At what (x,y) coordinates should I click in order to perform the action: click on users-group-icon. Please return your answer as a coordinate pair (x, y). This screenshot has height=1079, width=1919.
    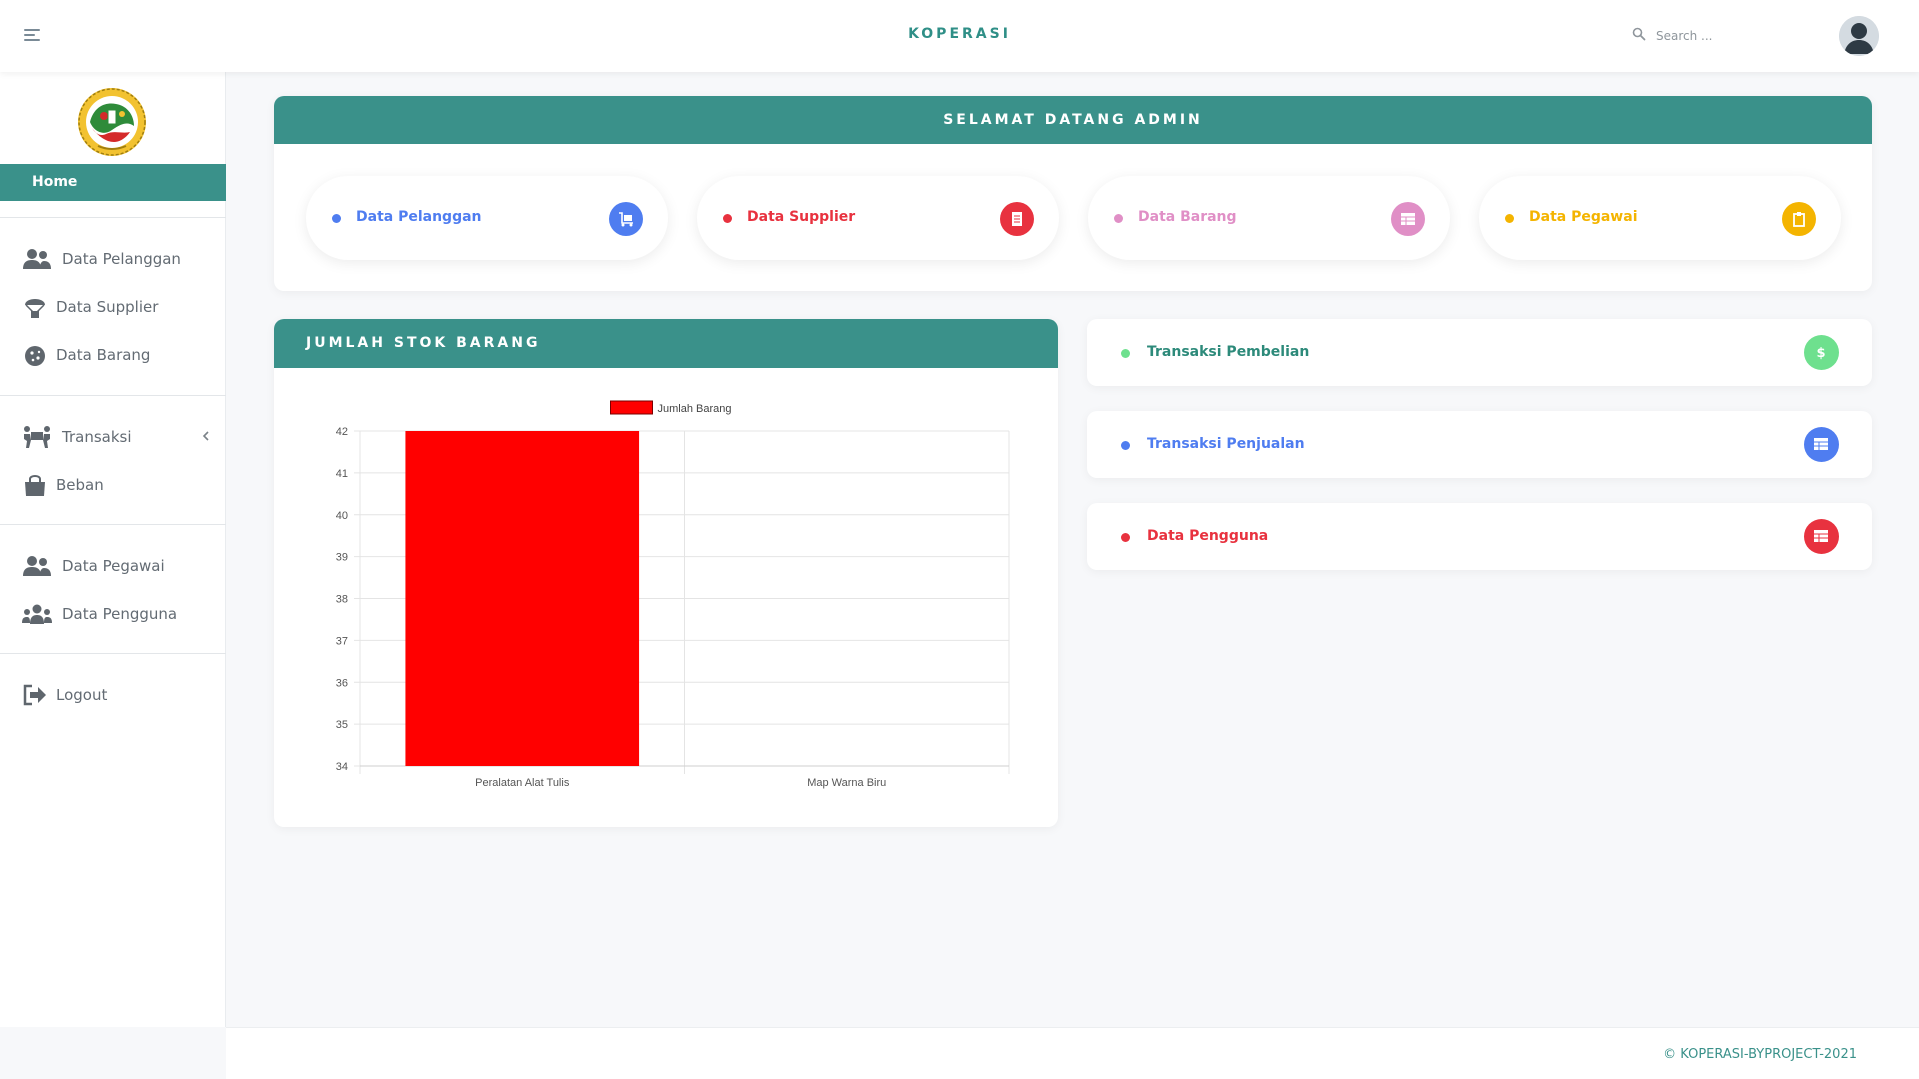
    Looking at the image, I should click on (37, 614).